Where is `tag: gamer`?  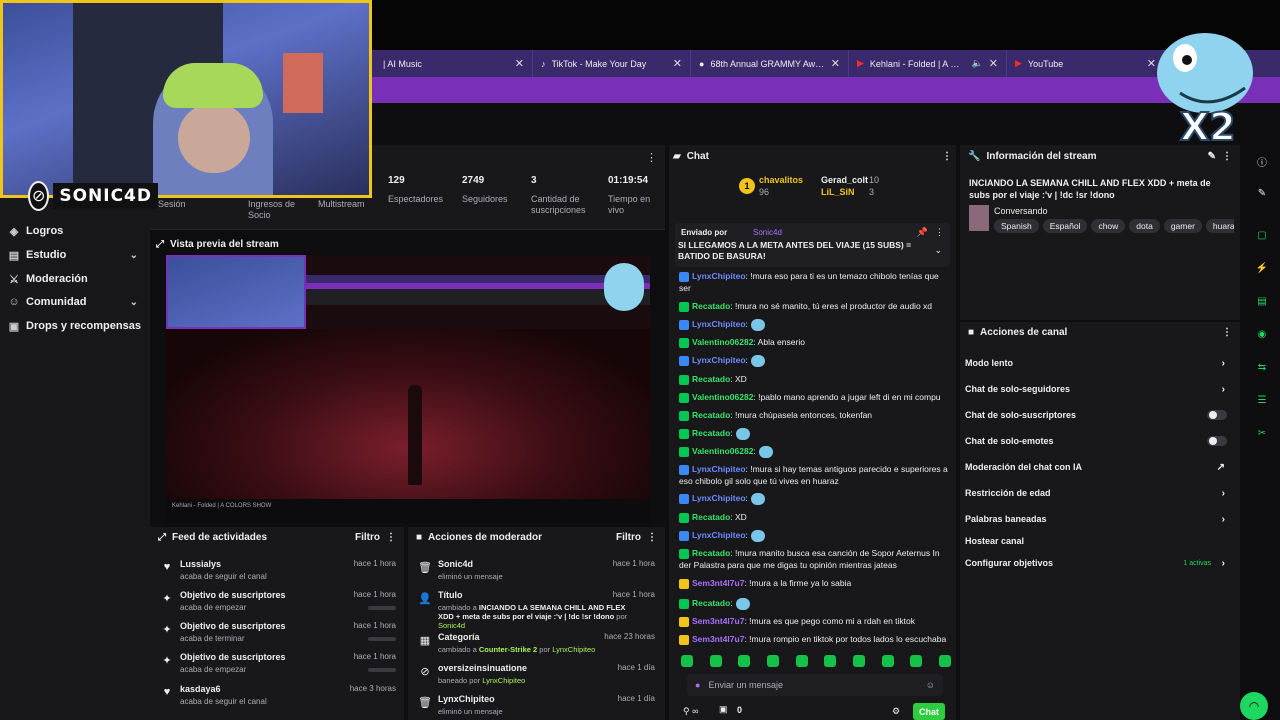 tag: gamer is located at coordinates (1182, 226).